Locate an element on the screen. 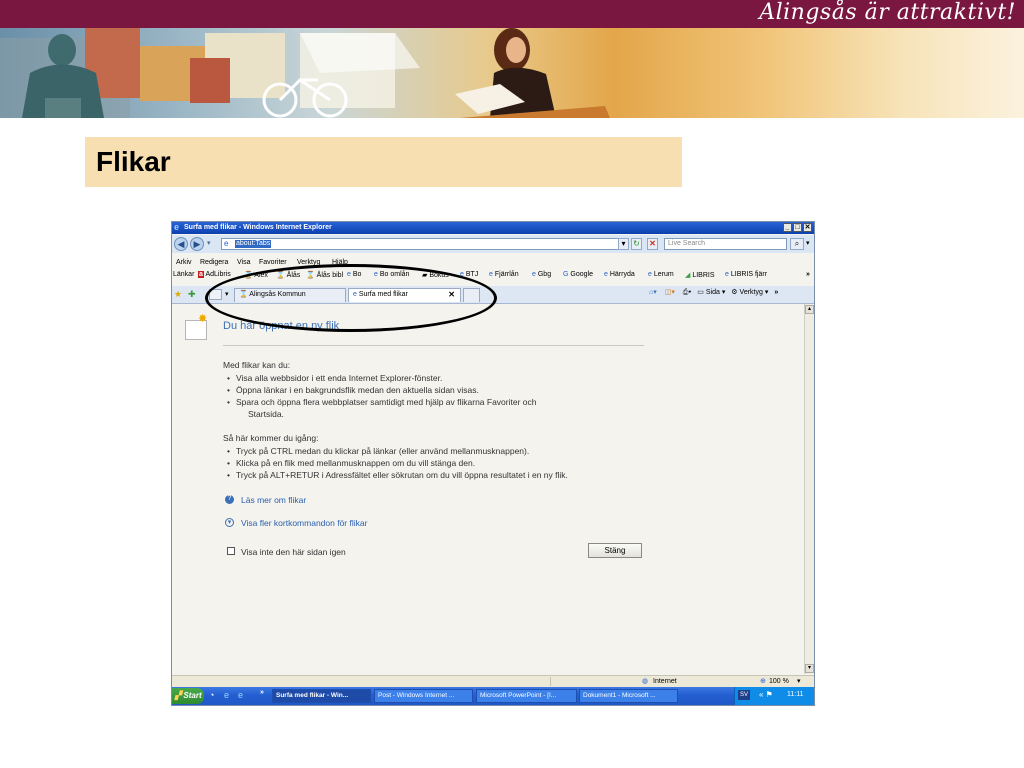 The height and width of the screenshot is (768, 1024). home-icon: ⌂▾ is located at coordinates (653, 292).